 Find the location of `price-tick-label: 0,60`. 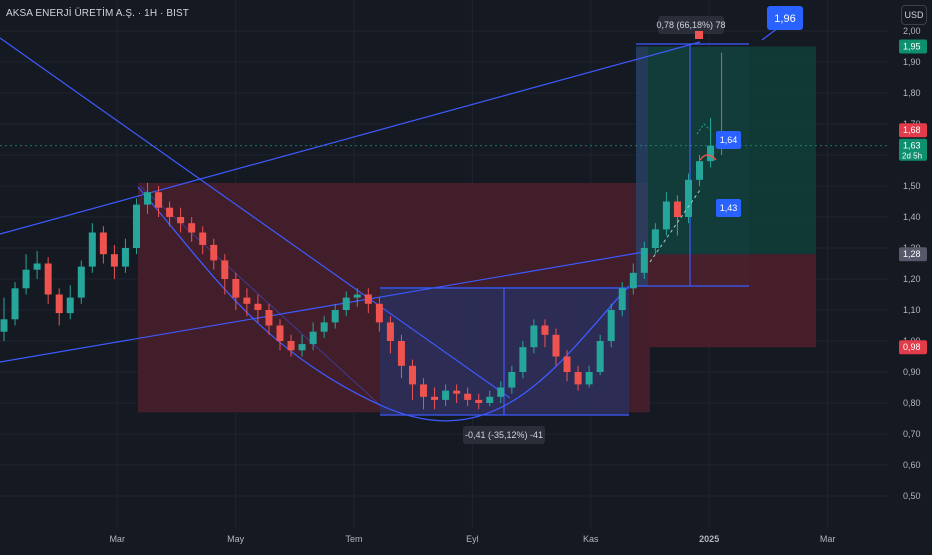

price-tick-label: 0,60 is located at coordinates (912, 465).